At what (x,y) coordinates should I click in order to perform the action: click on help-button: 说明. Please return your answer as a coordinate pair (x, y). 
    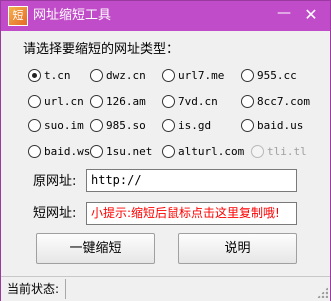
    Looking at the image, I should click on (237, 248).